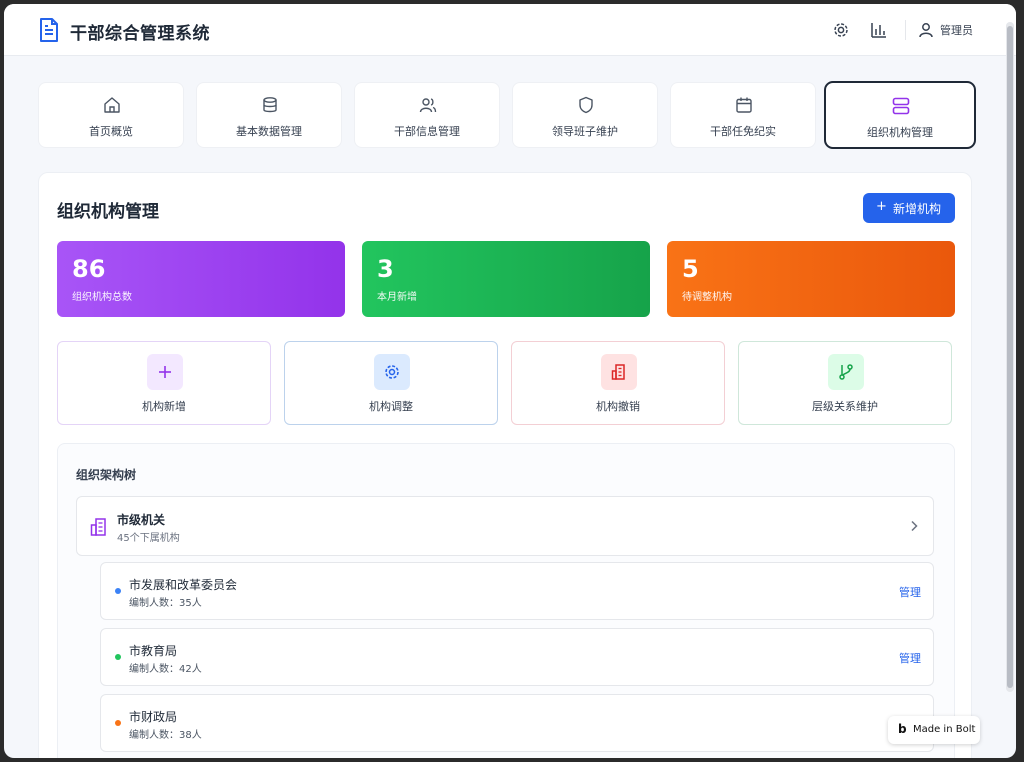  Describe the element at coordinates (106, 475) in the screenshot. I see `org-tree-title: 组织架构树` at that location.